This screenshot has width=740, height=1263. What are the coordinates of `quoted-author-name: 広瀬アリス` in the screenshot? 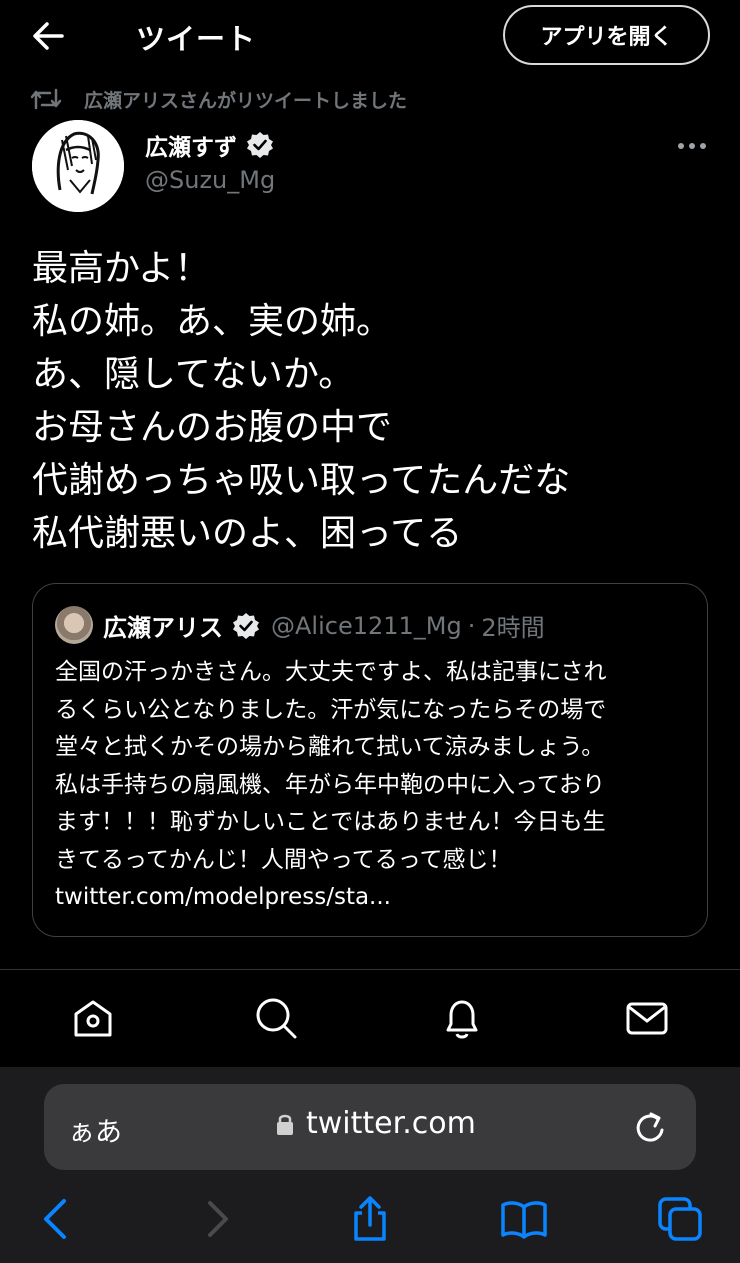 It's located at (163, 628).